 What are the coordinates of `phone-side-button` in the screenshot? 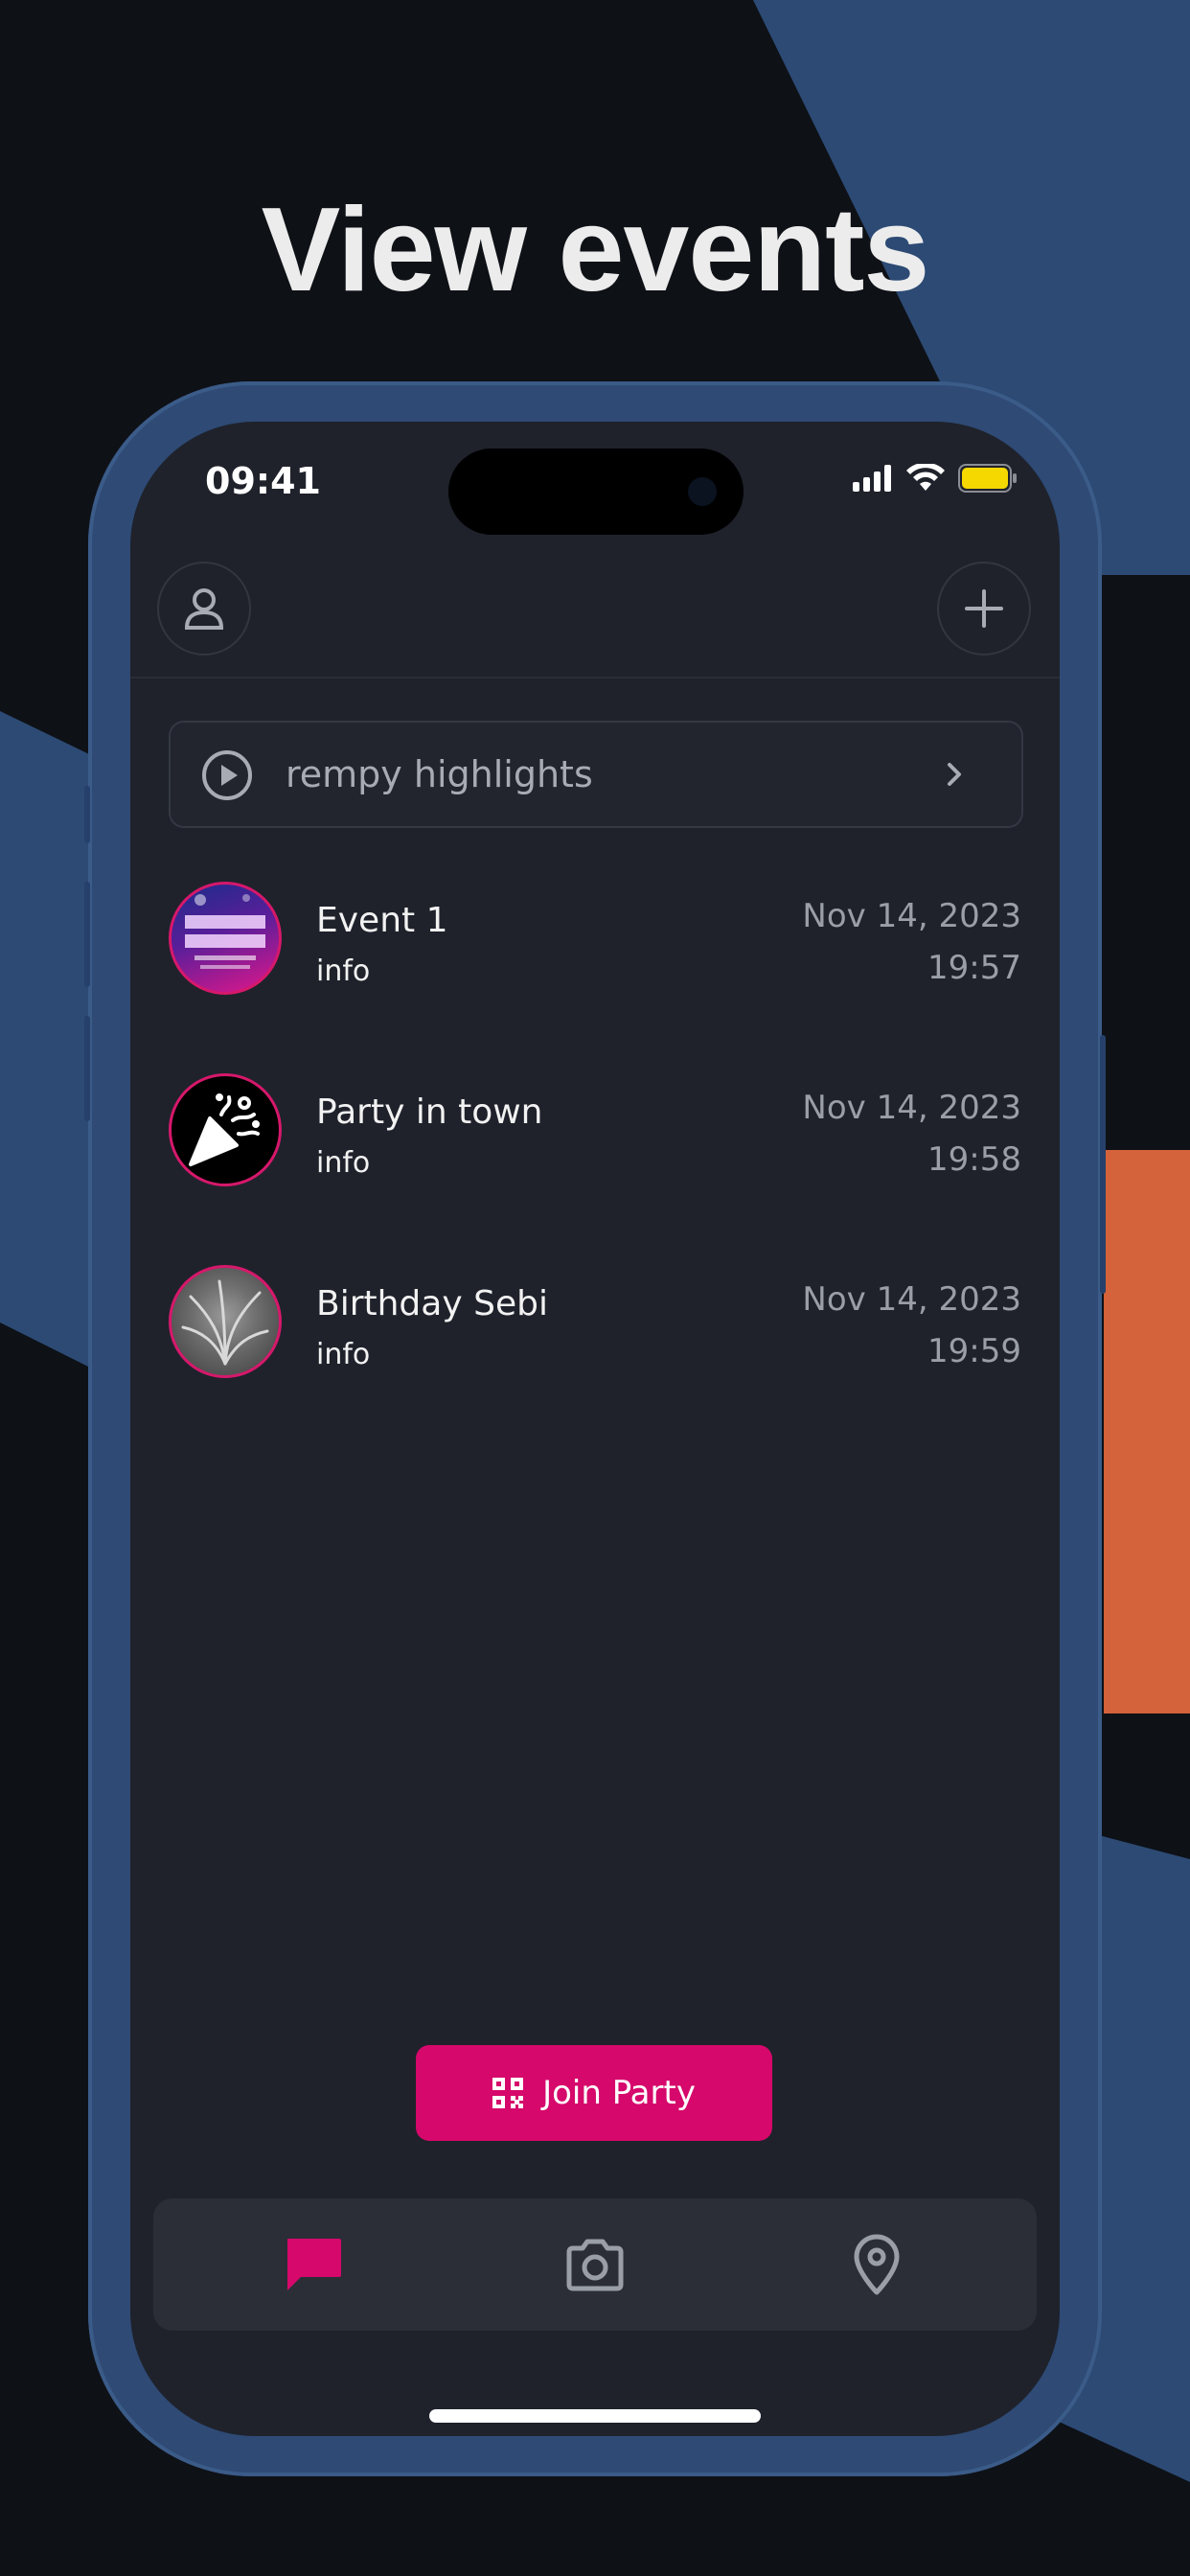 It's located at (87, 814).